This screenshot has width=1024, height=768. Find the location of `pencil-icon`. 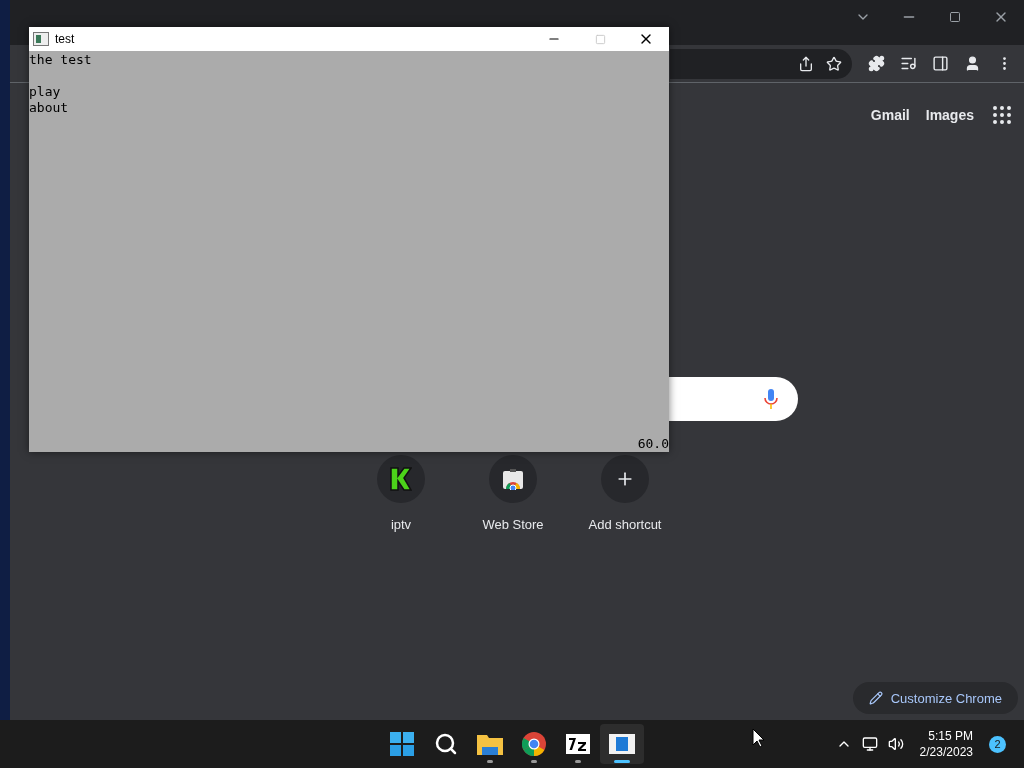

pencil-icon is located at coordinates (875, 698).